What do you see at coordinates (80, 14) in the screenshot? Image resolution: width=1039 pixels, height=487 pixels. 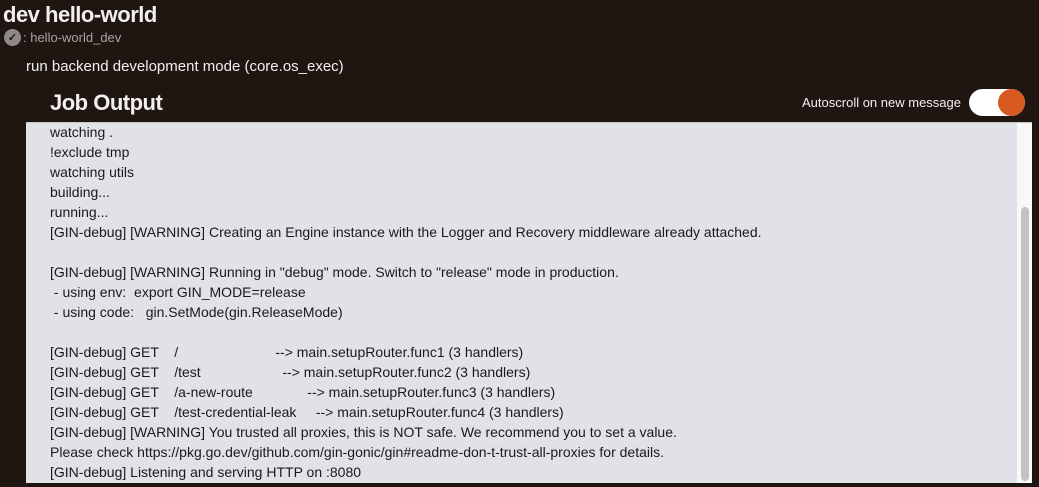 I see `page-title: dev hello-world` at bounding box center [80, 14].